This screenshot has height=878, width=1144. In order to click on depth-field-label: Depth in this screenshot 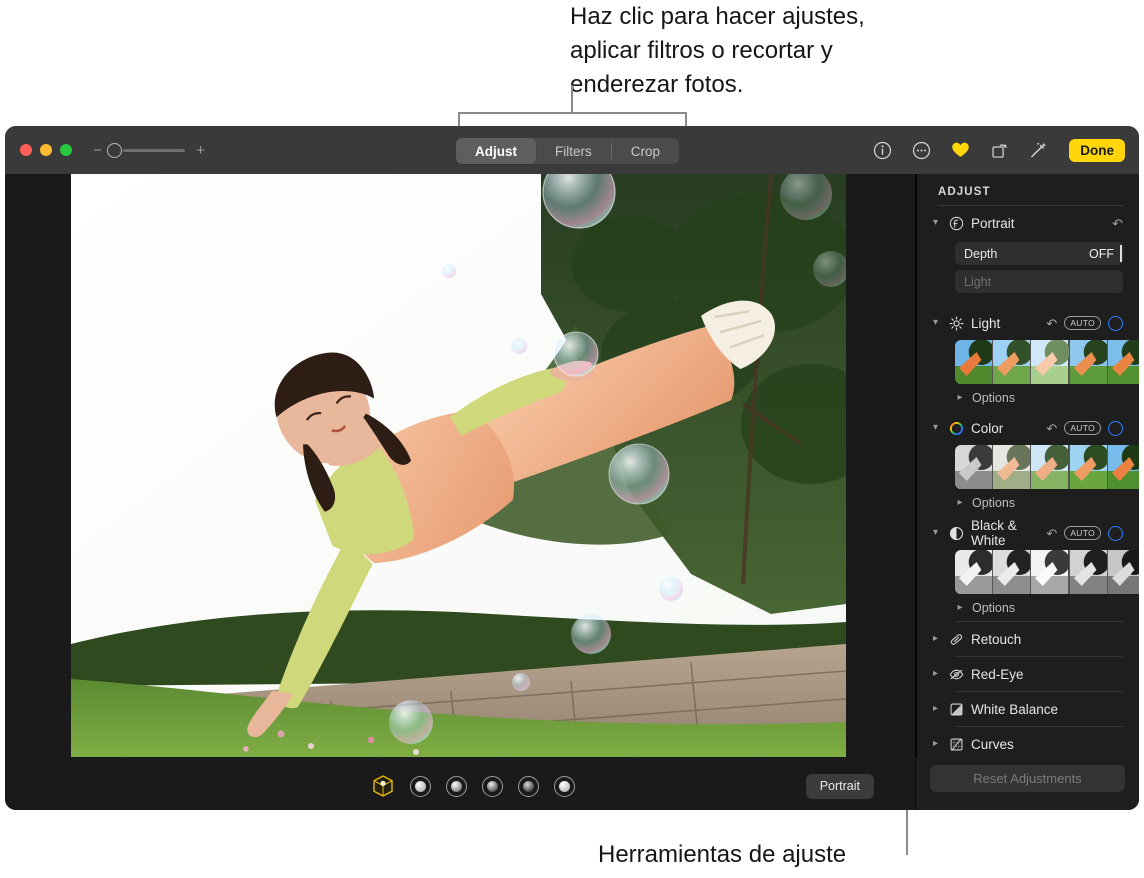, I will do `click(981, 253)`.